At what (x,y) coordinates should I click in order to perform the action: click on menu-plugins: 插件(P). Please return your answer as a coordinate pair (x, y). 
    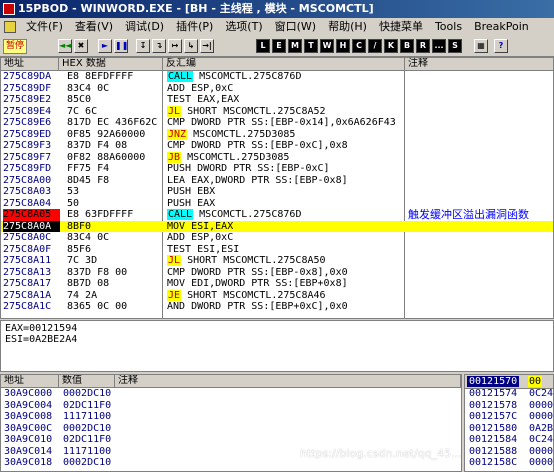
    Looking at the image, I should click on (194, 27).